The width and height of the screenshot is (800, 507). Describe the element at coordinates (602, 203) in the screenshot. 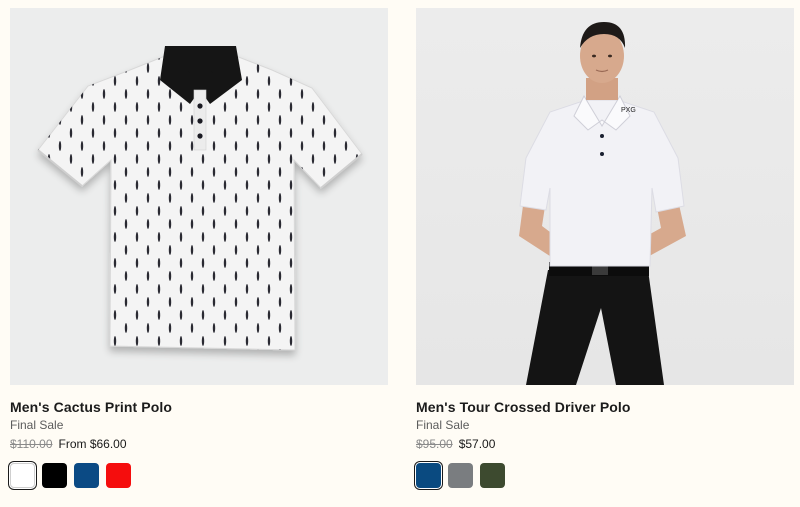

I see `model-wearing-polo-image: PXG` at that location.